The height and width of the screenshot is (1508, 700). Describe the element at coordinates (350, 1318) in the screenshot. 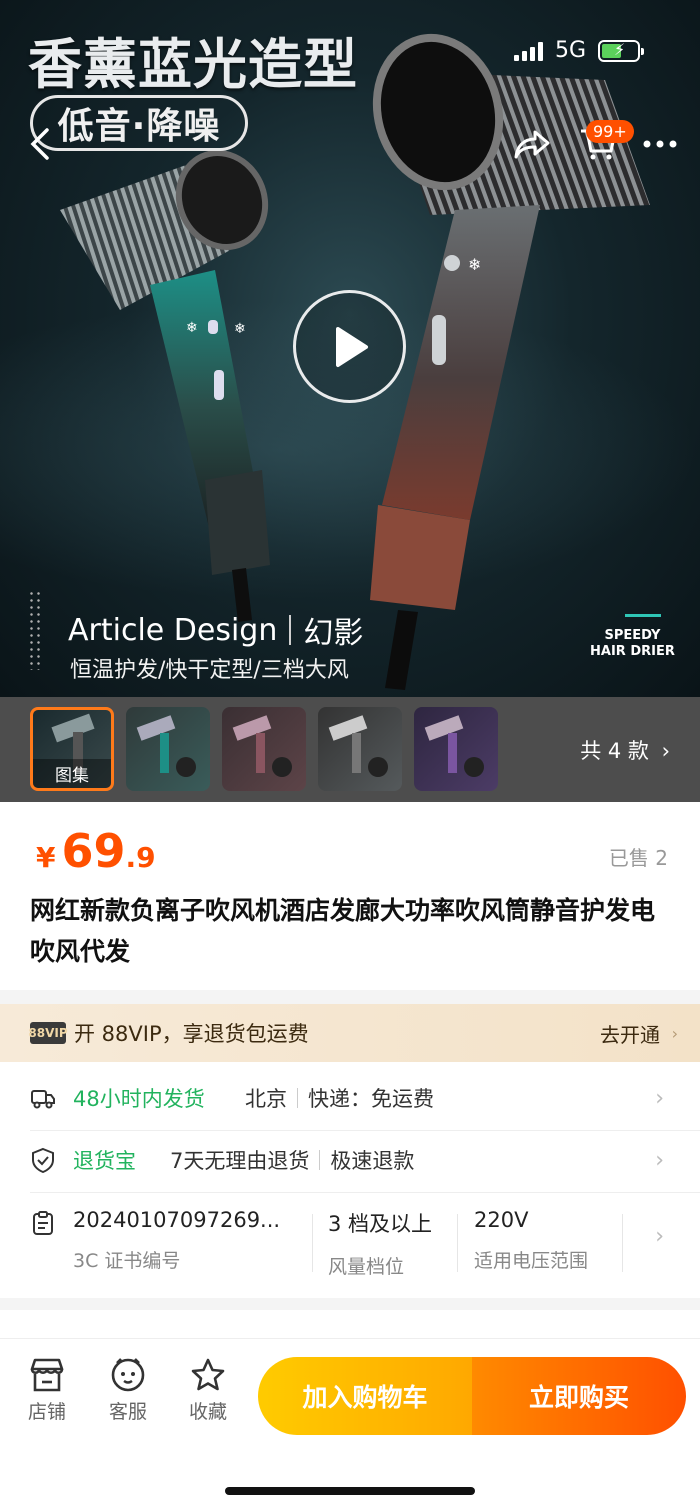

I see `section-gap` at that location.